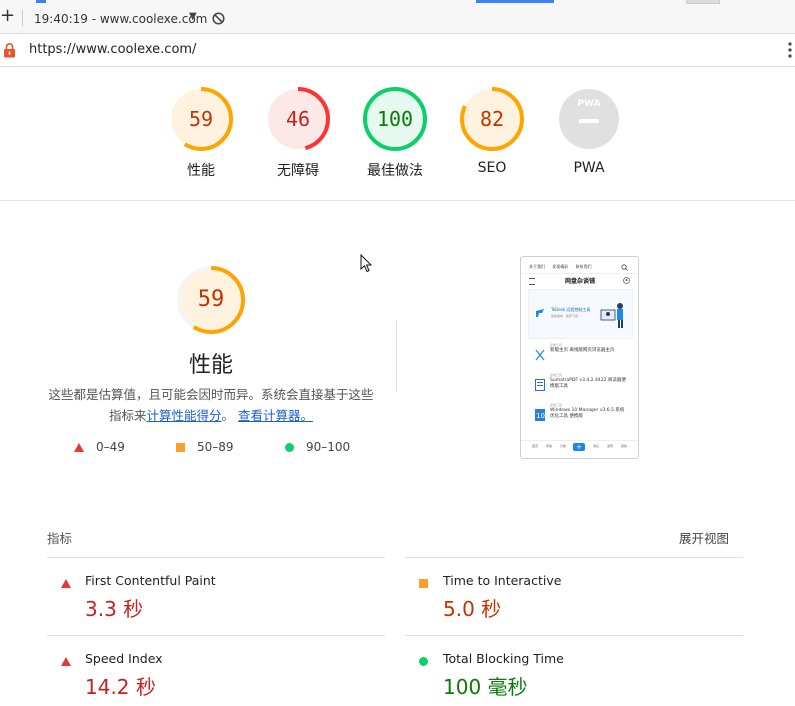  Describe the element at coordinates (207, 598) in the screenshot. I see `metric-first-contentful-paint: First Contentful Paint 3.3 秒` at that location.